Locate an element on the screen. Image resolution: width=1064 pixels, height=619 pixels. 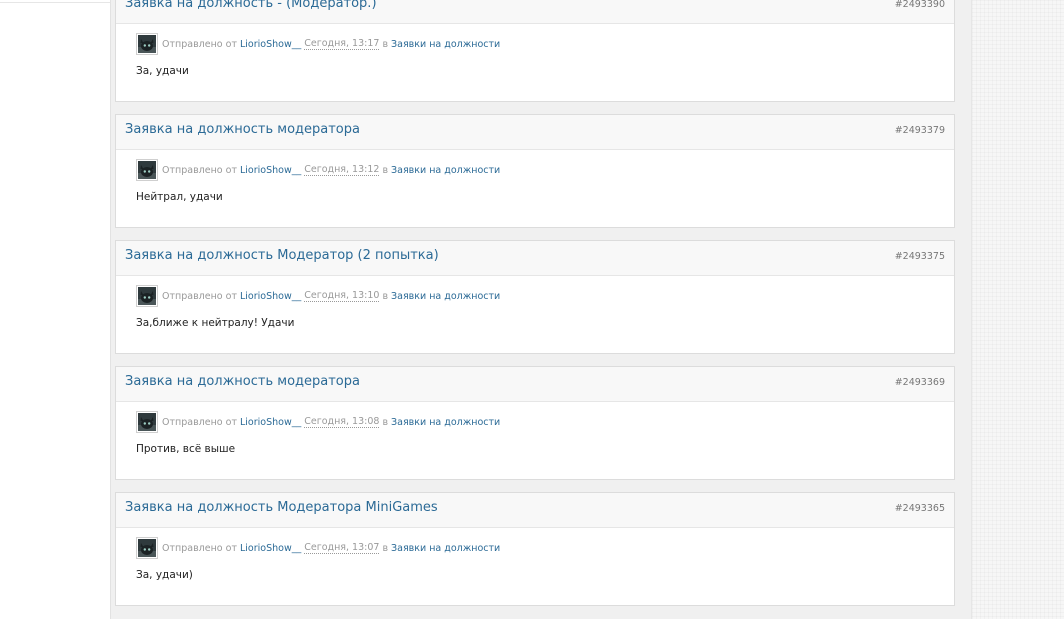
post-header: Заявка на должность модератора #2493369 is located at coordinates (535, 384).